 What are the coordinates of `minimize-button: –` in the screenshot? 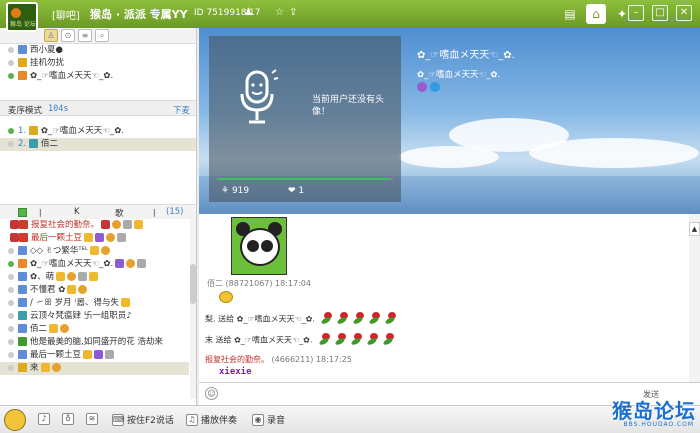 It's located at (636, 13).